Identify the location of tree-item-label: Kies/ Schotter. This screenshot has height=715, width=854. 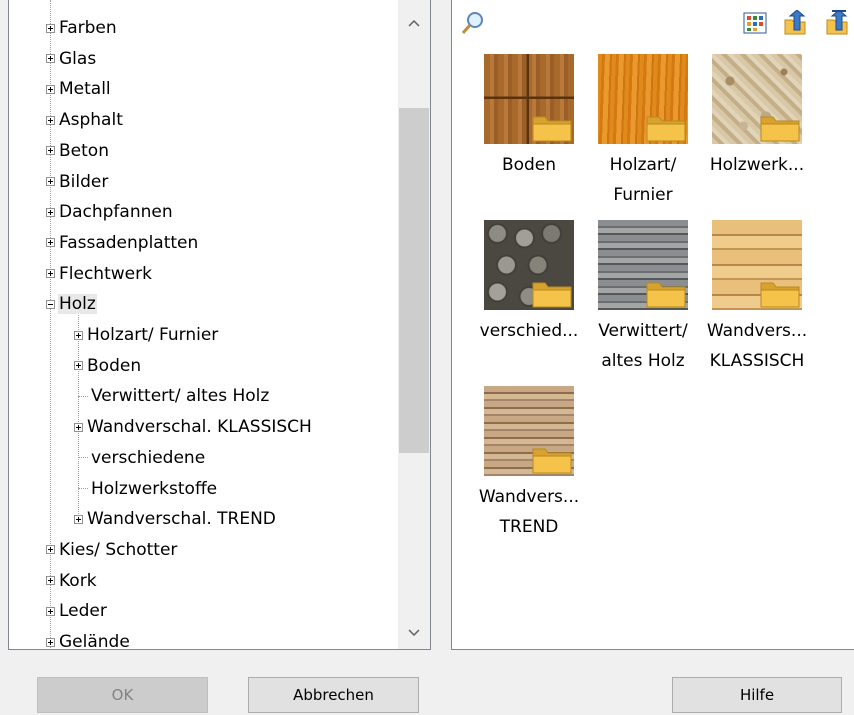
(118, 549).